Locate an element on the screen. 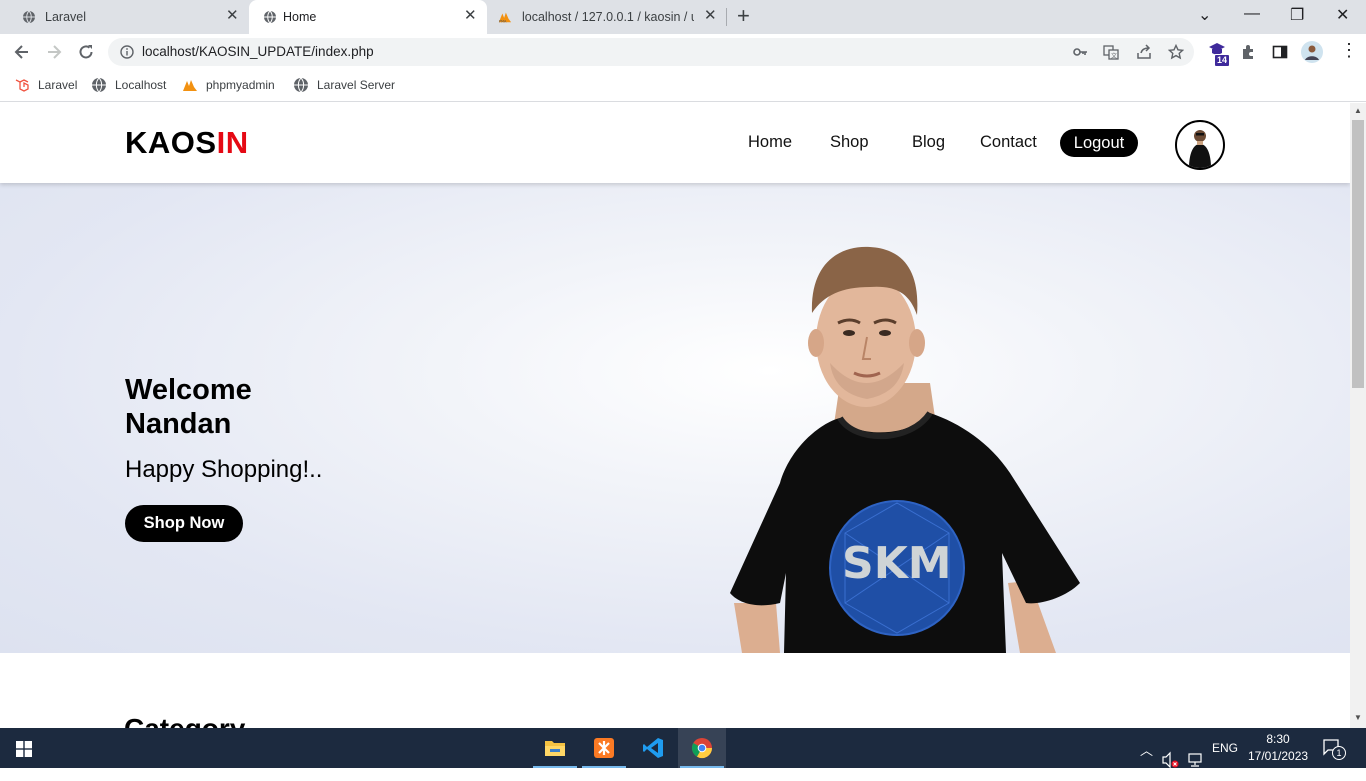  nav-blog: Blog is located at coordinates (928, 142).